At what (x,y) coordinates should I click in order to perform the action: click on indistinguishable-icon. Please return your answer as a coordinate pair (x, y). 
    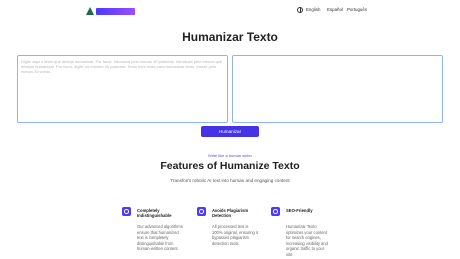
    Looking at the image, I should click on (126, 211).